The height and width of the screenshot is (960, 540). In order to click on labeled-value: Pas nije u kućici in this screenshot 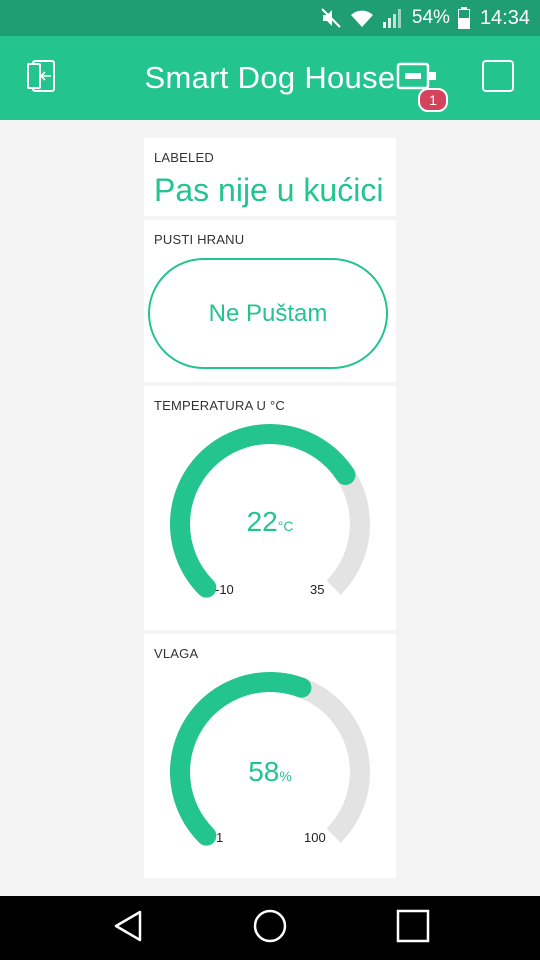, I will do `click(269, 190)`.